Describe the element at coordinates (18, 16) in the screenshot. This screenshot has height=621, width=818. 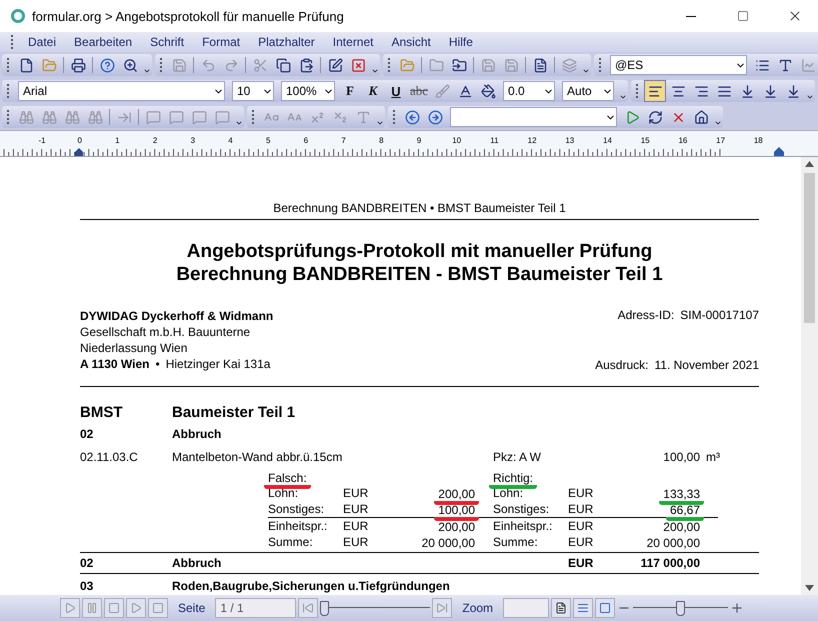
I see `app-logo-icon` at that location.